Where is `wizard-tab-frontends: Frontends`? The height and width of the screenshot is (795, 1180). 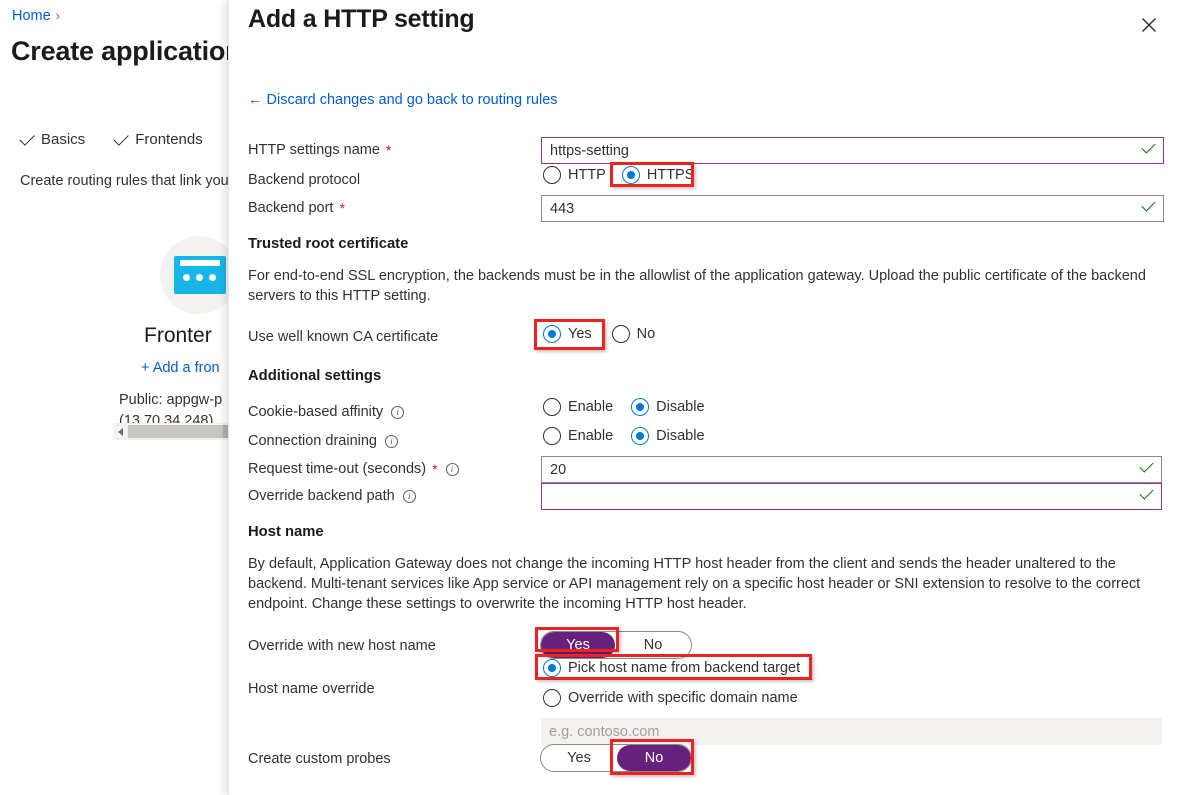
wizard-tab-frontends: Frontends is located at coordinates (158, 138).